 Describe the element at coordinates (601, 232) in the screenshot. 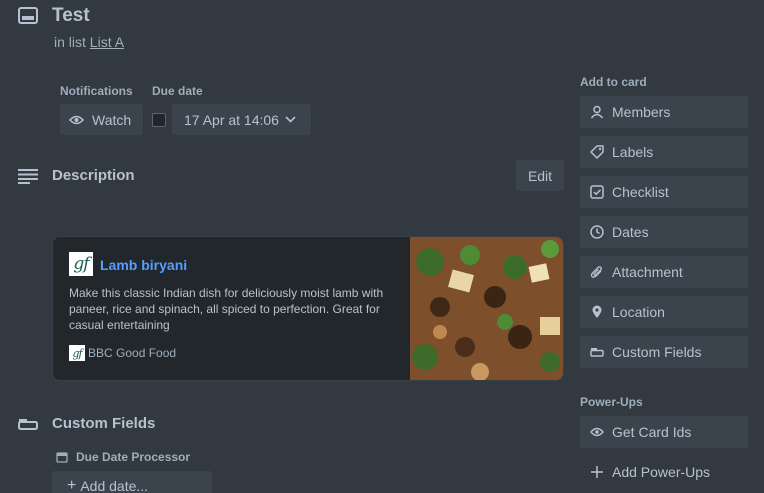

I see `clock-icon` at that location.